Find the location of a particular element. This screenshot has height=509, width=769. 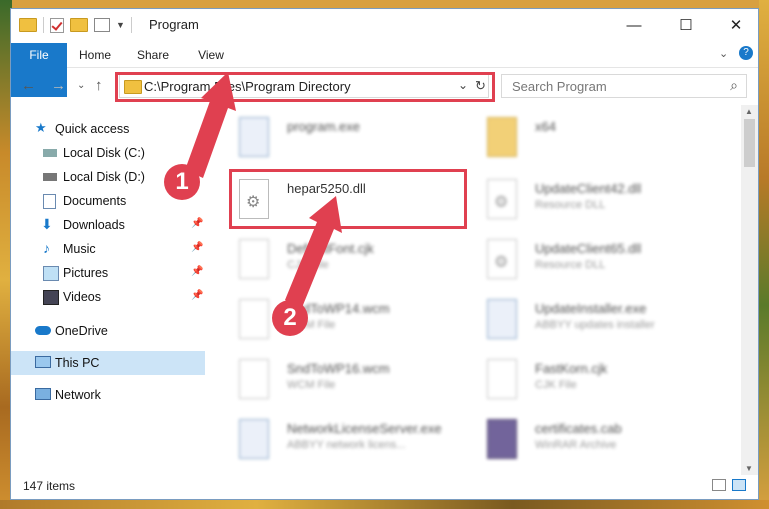

arrow-to-address-bar is located at coordinates (210, 125).